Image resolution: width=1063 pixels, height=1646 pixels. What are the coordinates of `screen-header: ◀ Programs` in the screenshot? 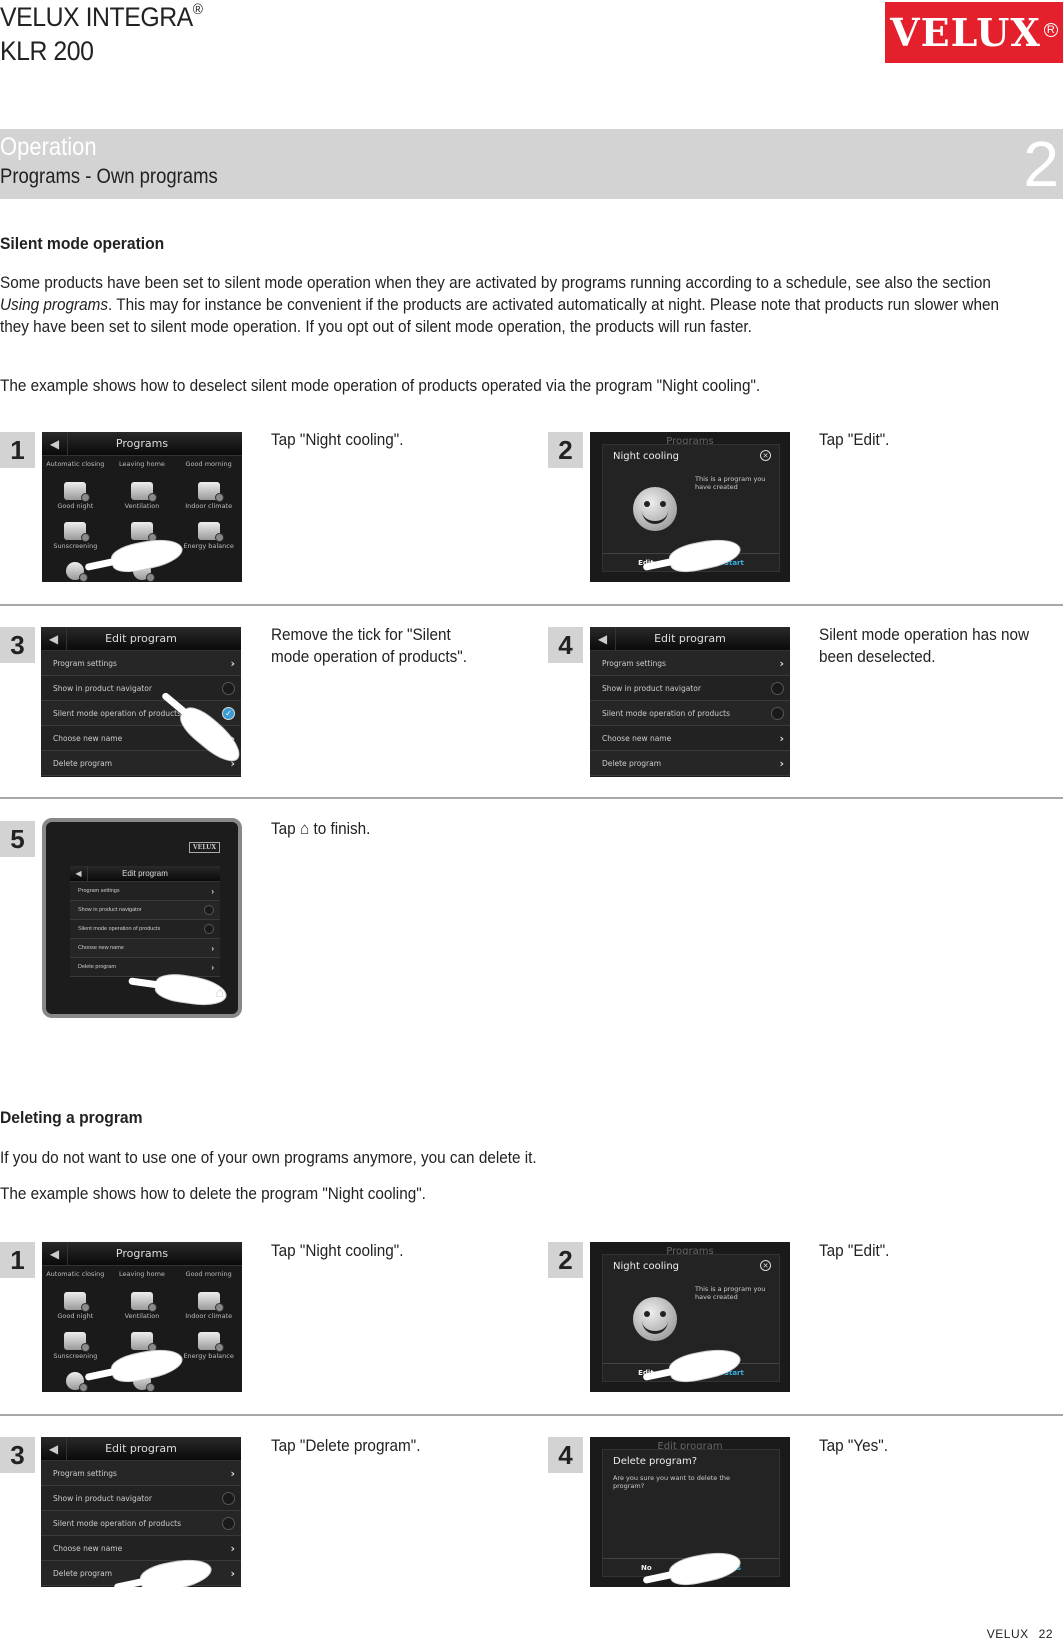 It's located at (142, 444).